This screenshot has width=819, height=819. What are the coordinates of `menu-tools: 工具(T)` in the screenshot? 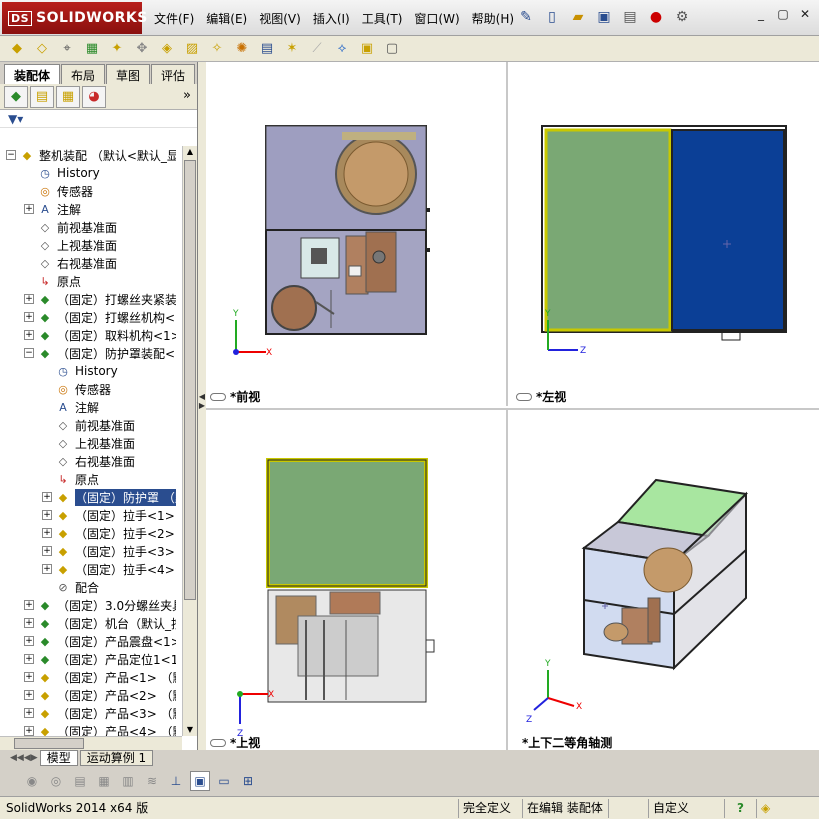 It's located at (382, 18).